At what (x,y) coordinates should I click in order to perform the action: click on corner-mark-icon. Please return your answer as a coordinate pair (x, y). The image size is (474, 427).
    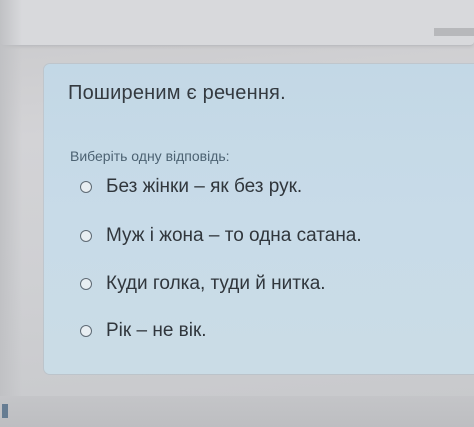
    Looking at the image, I should click on (5, 411).